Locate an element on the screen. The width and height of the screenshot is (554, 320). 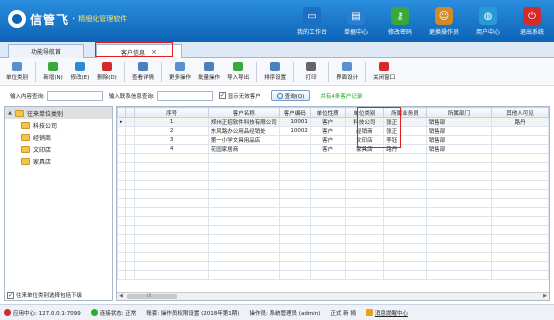
column-header: 序号 is located at coordinates (171, 112).